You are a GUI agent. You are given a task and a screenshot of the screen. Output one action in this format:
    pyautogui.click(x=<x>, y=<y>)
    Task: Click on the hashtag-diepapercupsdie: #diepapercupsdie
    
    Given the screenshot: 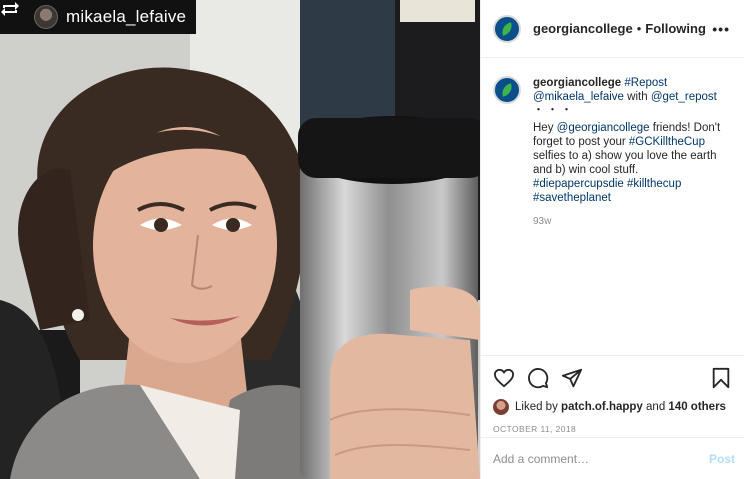 What is the action you would take?
    pyautogui.click(x=578, y=184)
    